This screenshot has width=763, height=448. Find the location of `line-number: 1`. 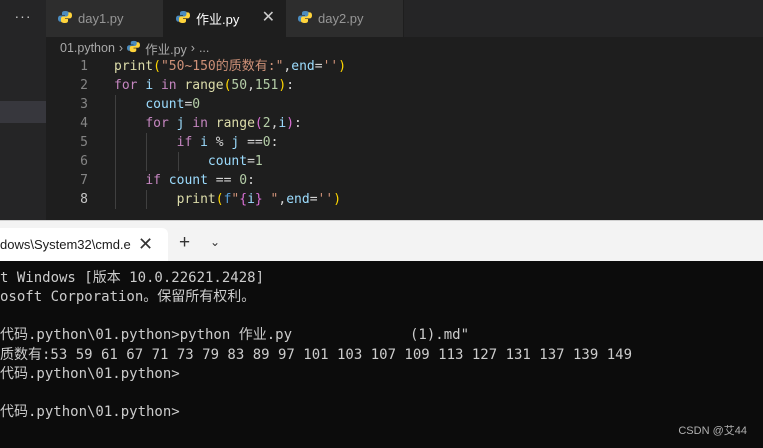

line-number: 1 is located at coordinates (84, 66).